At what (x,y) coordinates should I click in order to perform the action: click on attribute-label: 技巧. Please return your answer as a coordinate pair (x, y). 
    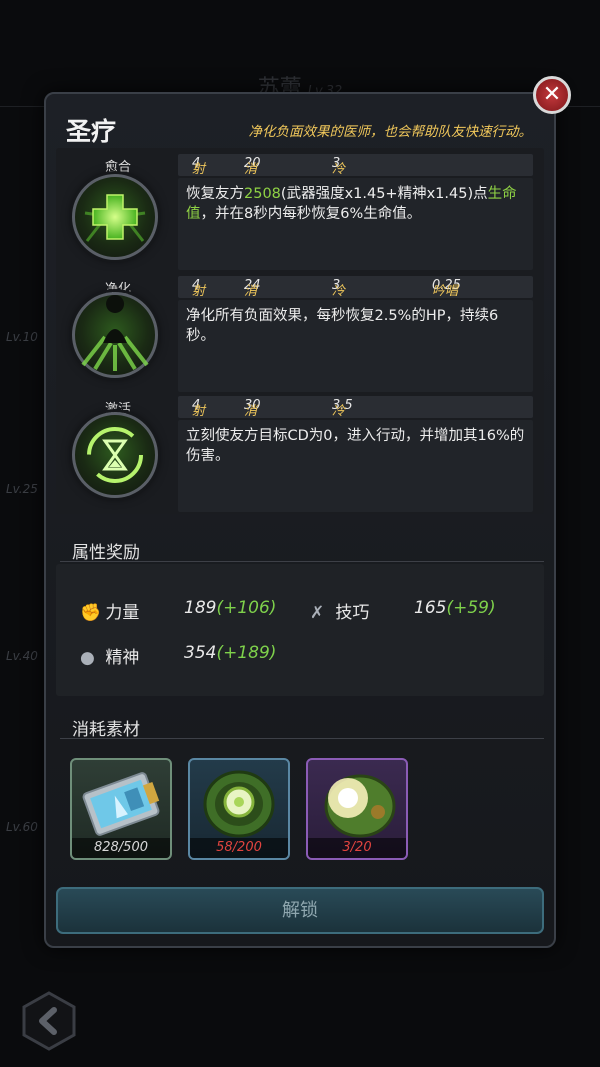
    Looking at the image, I should click on (352, 613).